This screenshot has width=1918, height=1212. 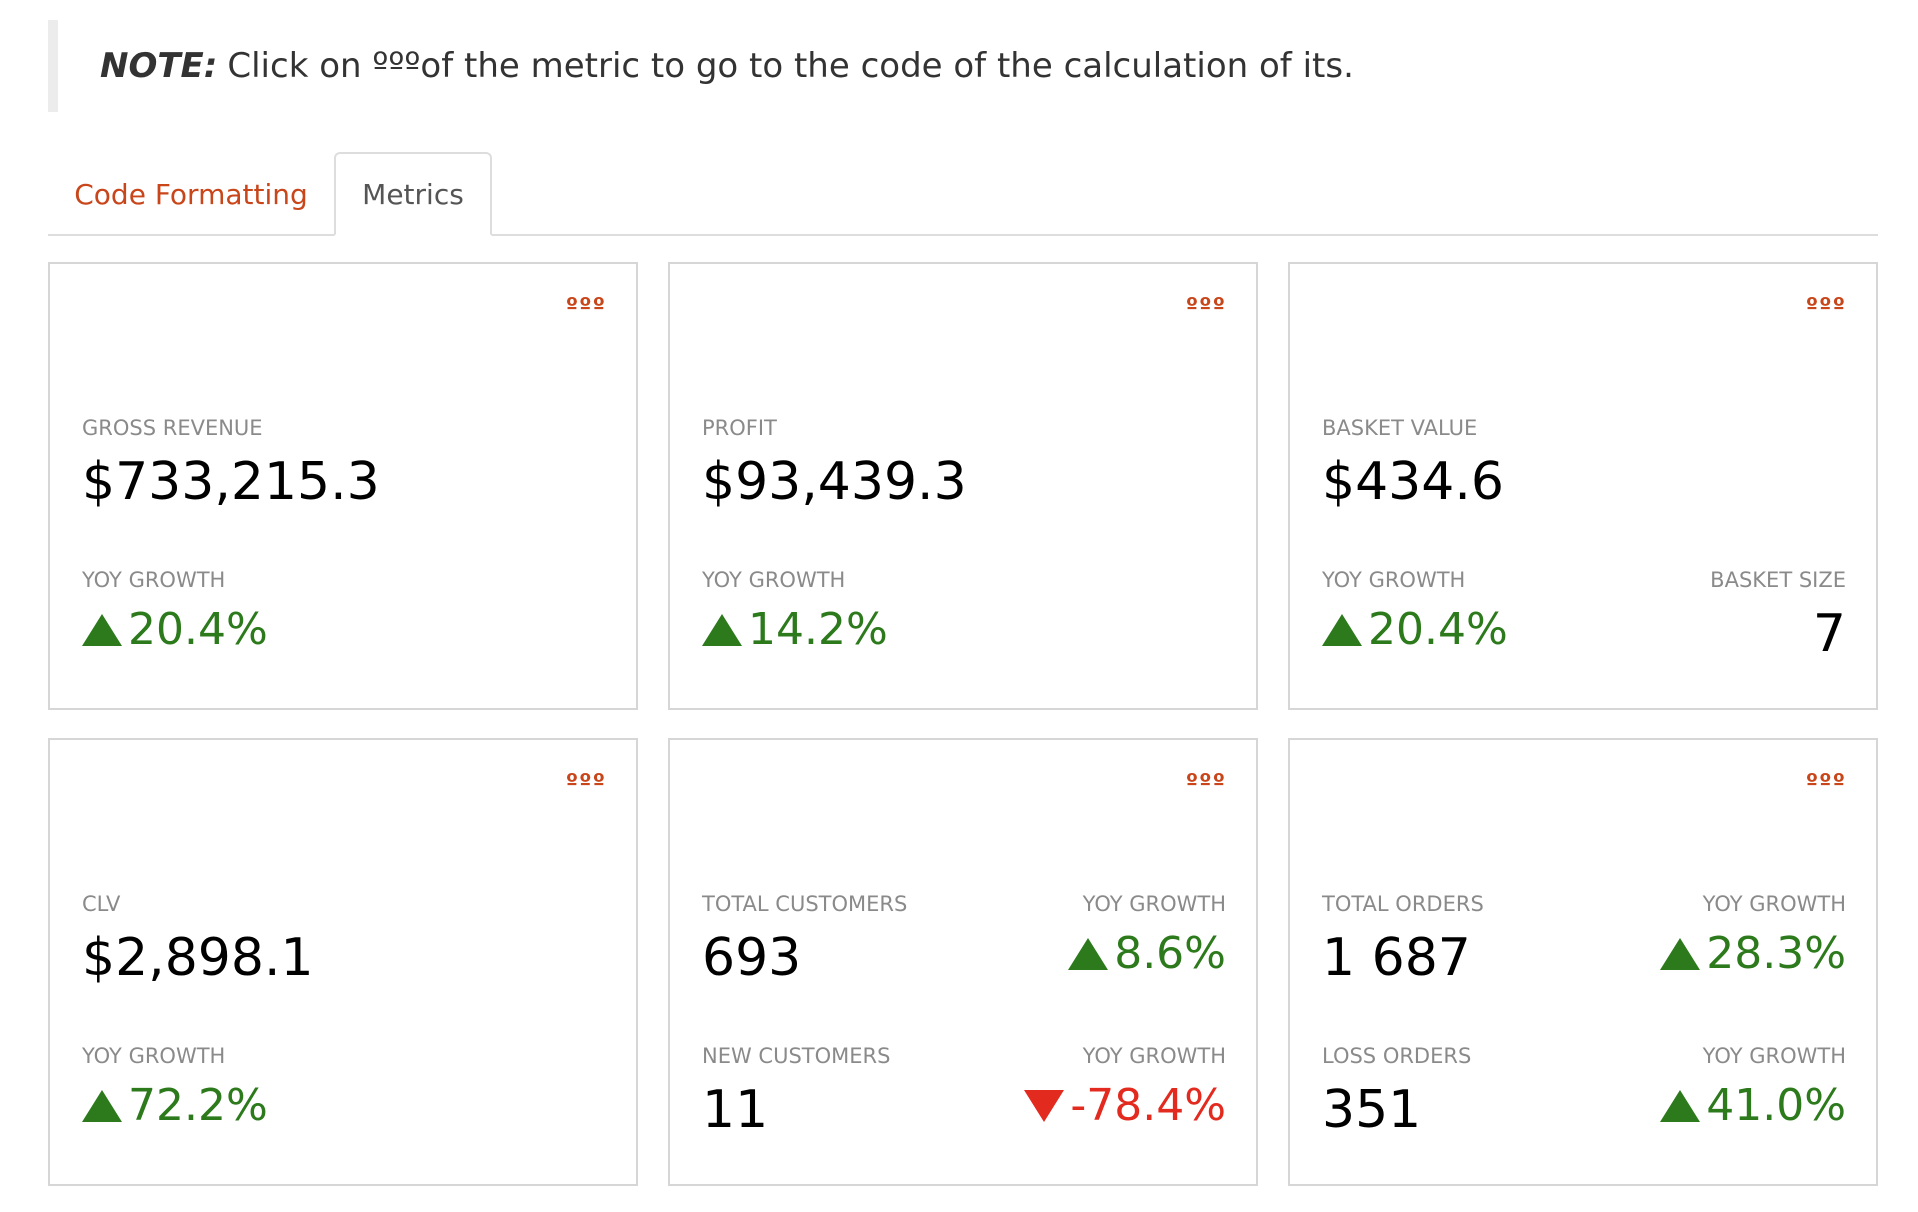 What do you see at coordinates (159, 66) in the screenshot?
I see `note-label: NOTE:` at bounding box center [159, 66].